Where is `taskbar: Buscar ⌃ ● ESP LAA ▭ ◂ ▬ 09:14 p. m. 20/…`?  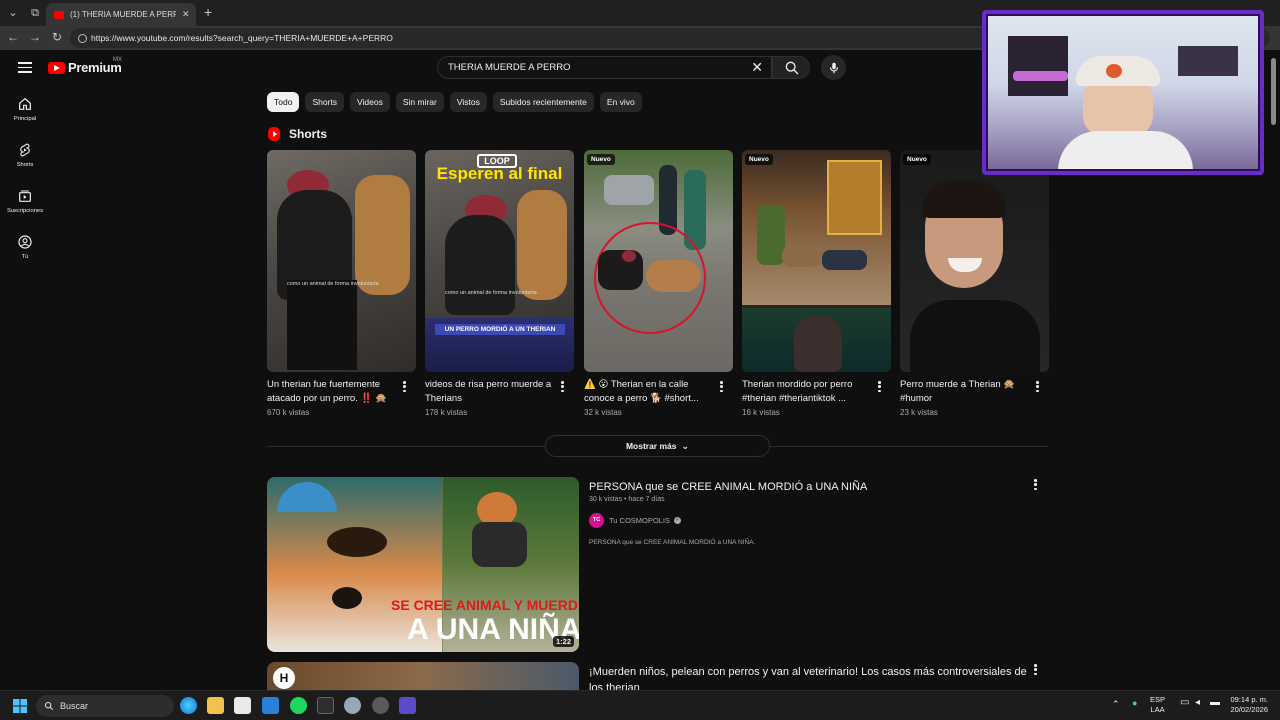 taskbar: Buscar ⌃ ● ESP LAA ▭ ◂ ▬ 09:14 p. m. 20/… is located at coordinates (640, 705).